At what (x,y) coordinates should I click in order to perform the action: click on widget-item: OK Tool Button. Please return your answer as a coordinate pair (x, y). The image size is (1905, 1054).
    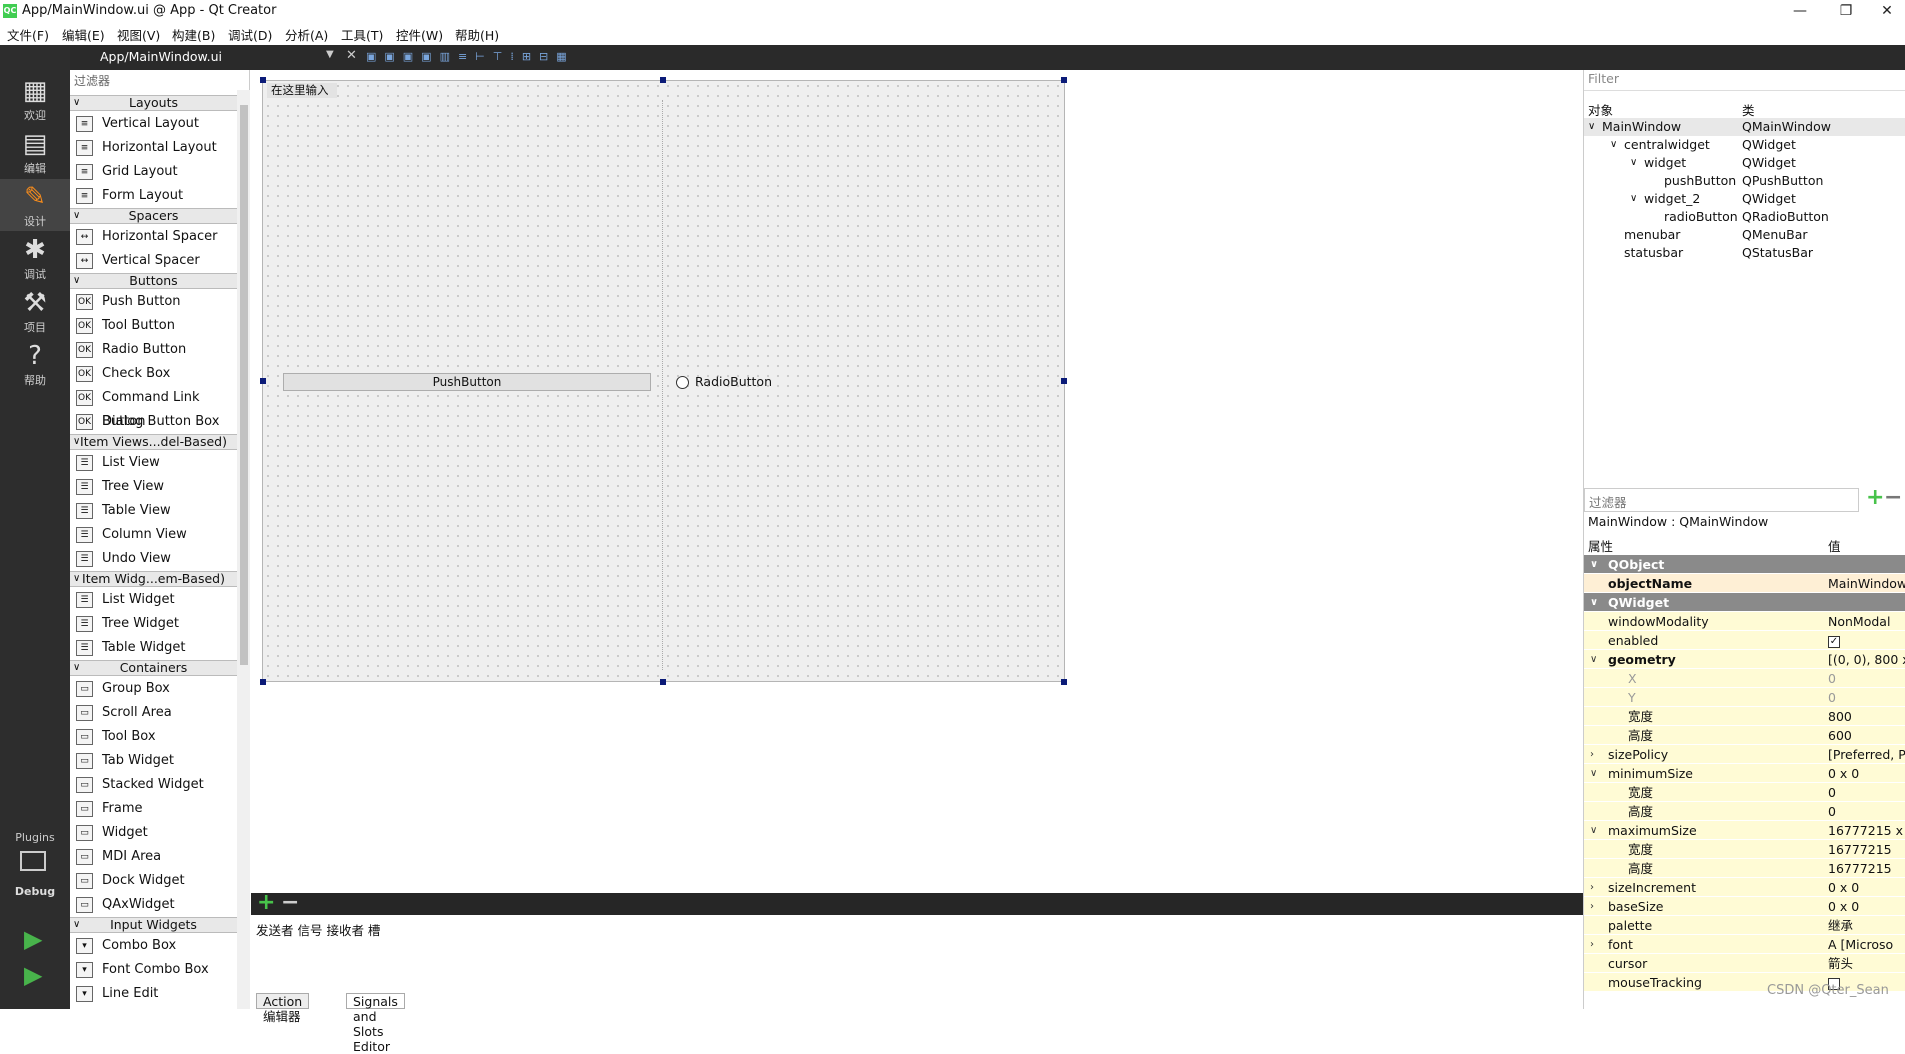
    Looking at the image, I should click on (153, 326).